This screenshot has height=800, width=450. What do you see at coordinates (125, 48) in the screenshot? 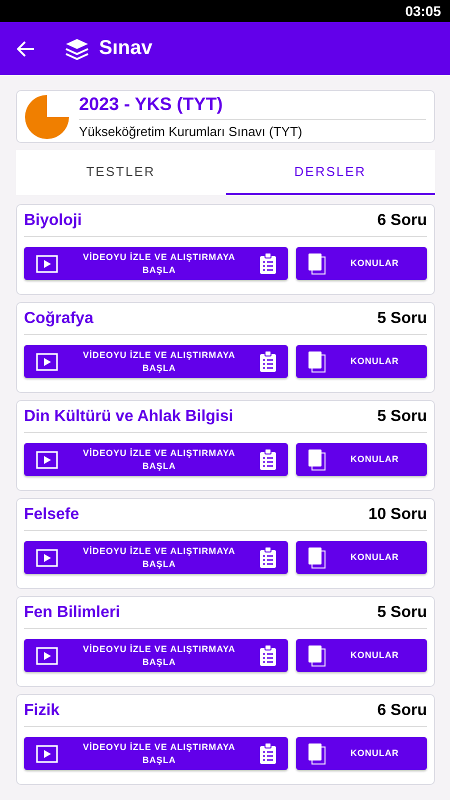
I see `screen-title: Sınav` at bounding box center [125, 48].